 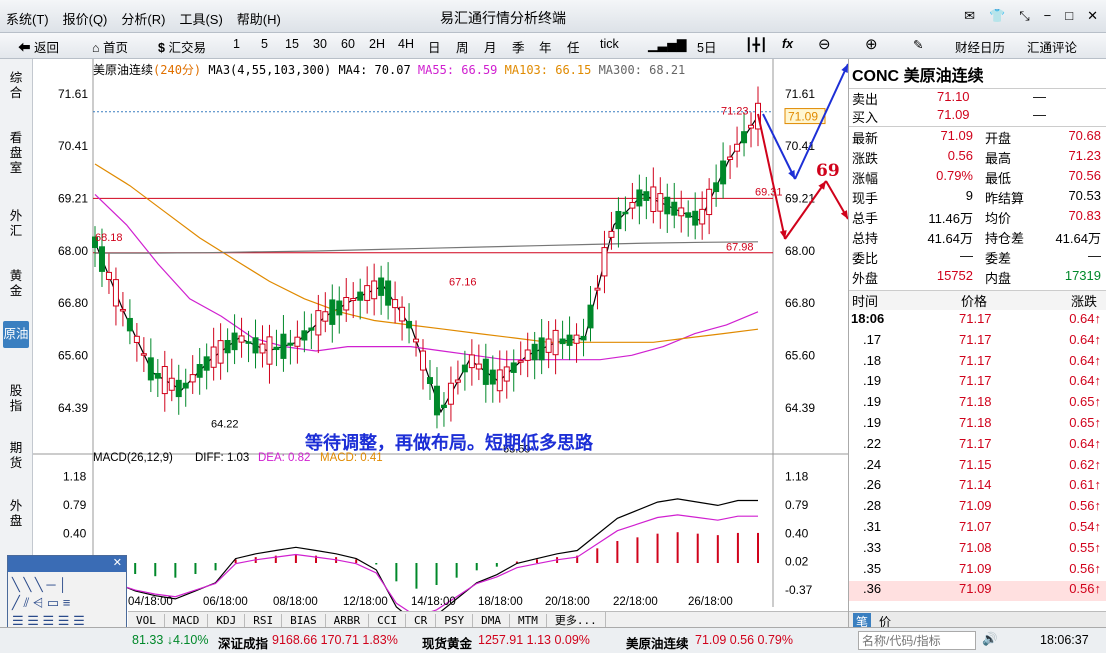 I want to click on search-input, so click(x=917, y=640).